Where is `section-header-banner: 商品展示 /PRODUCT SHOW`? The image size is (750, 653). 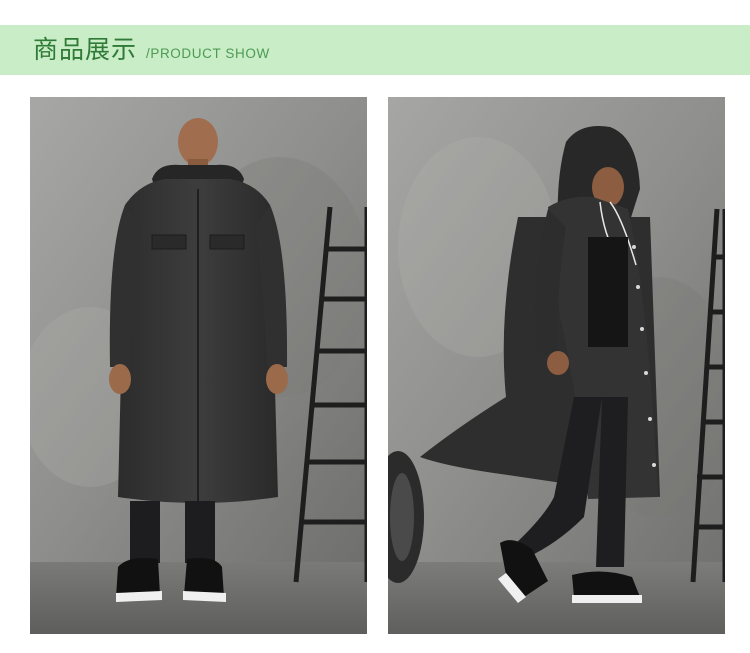 section-header-banner: 商品展示 /PRODUCT SHOW is located at coordinates (375, 50).